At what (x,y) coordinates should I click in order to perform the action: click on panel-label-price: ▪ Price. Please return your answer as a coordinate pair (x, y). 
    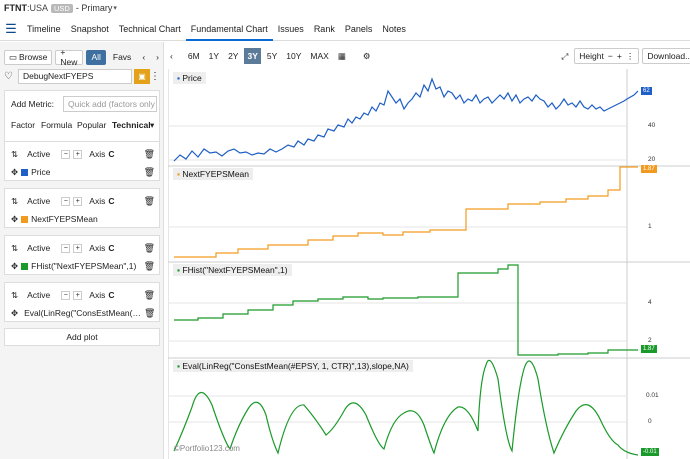
    Looking at the image, I should click on (189, 78).